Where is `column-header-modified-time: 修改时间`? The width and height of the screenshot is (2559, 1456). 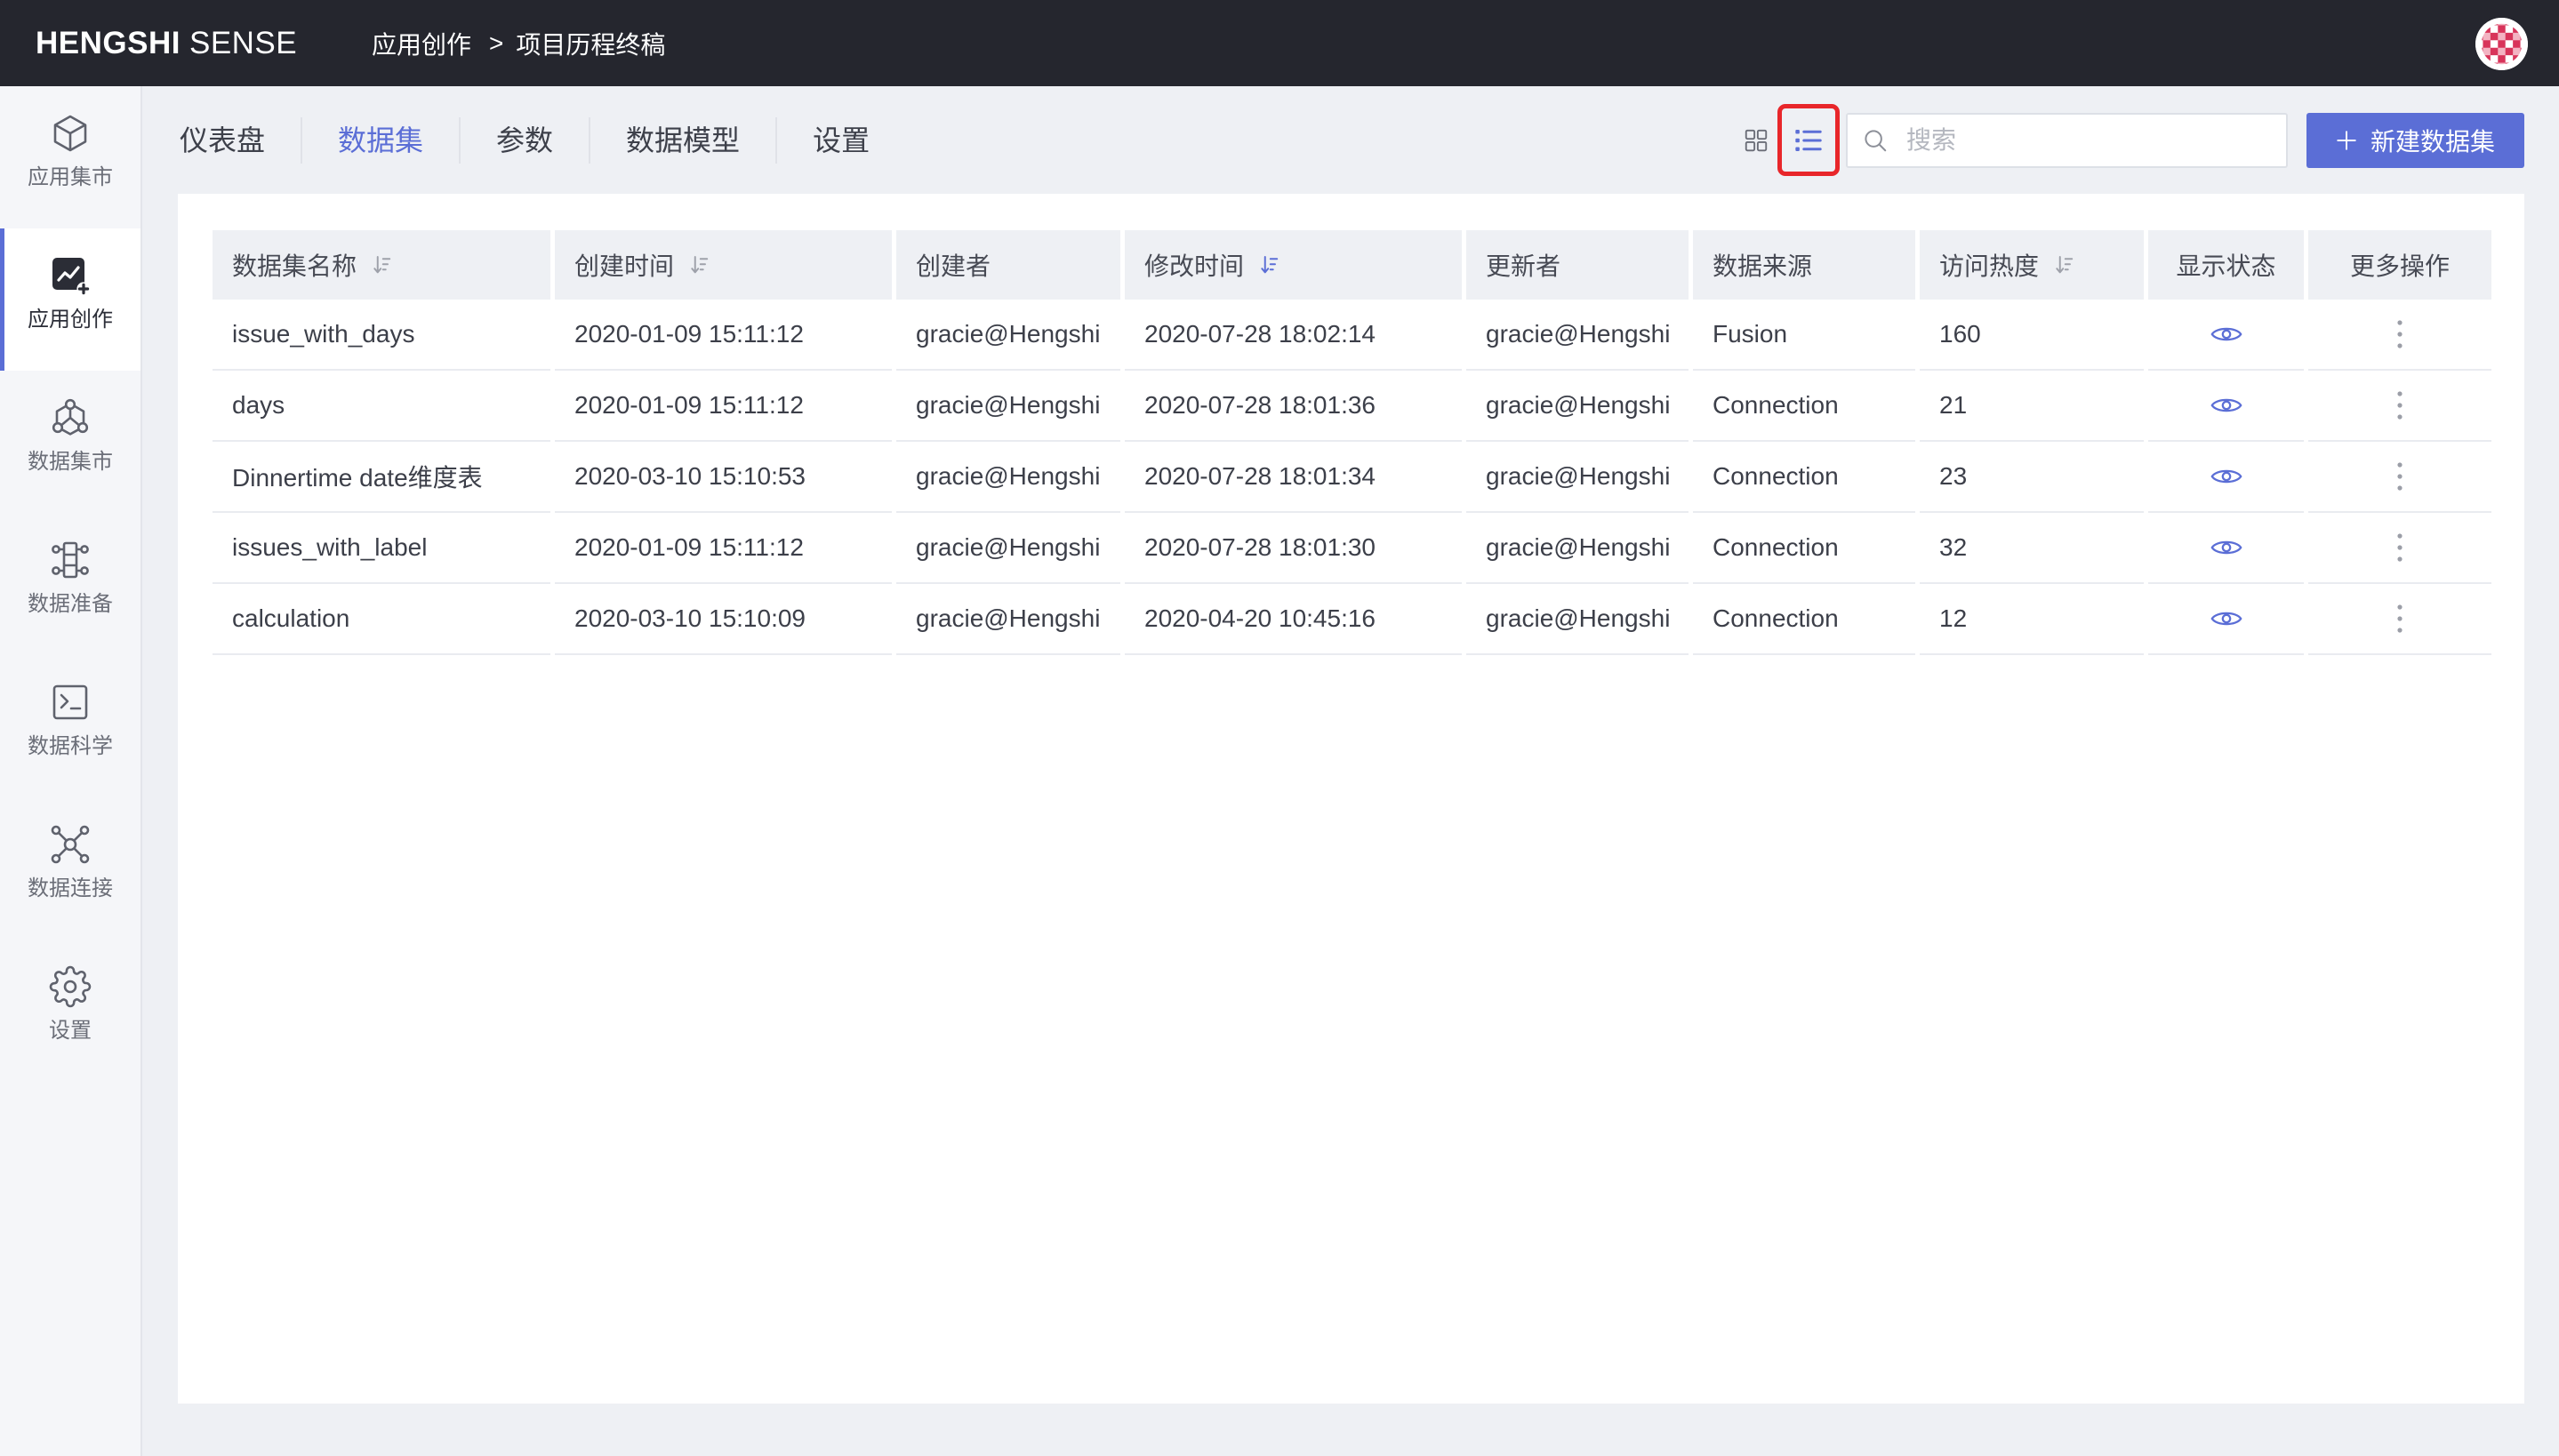
column-header-modified-time: 修改时间 is located at coordinates (1293, 265).